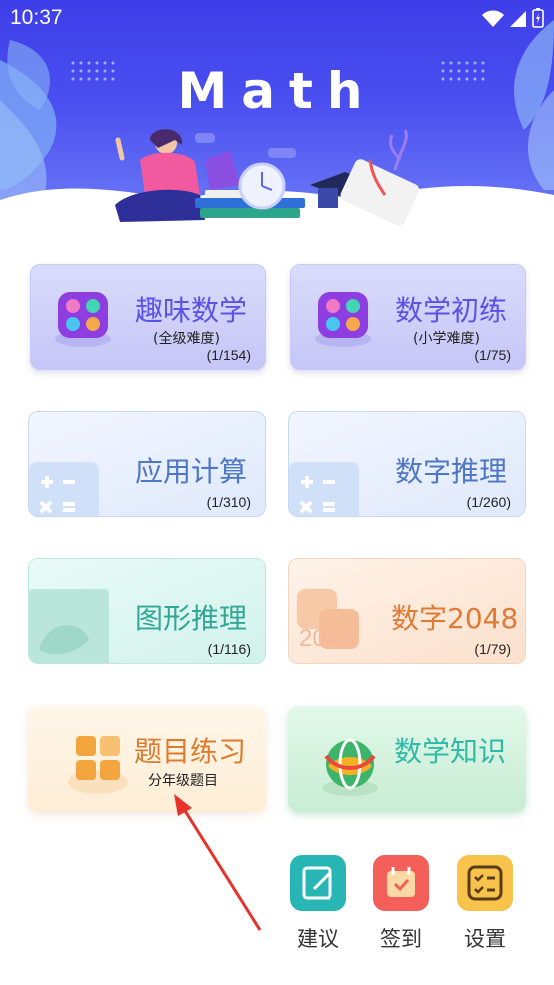 The image size is (554, 985). What do you see at coordinates (492, 355) in the screenshot?
I see `card-count: (1/75)` at bounding box center [492, 355].